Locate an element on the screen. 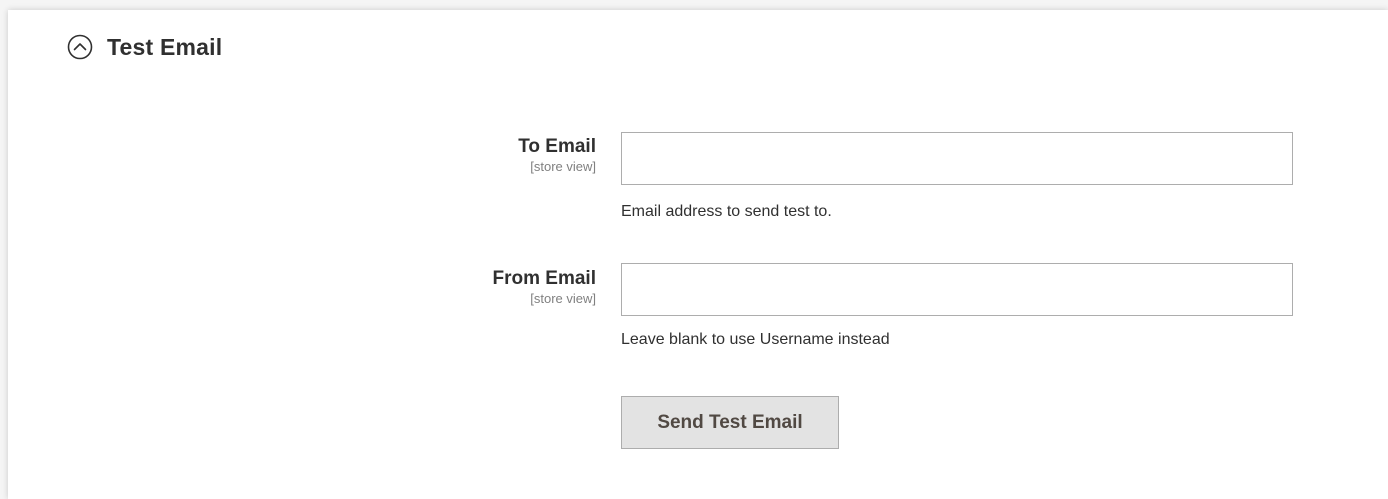 The height and width of the screenshot is (499, 1388). send-test-email-button: Send Test Email is located at coordinates (730, 422).